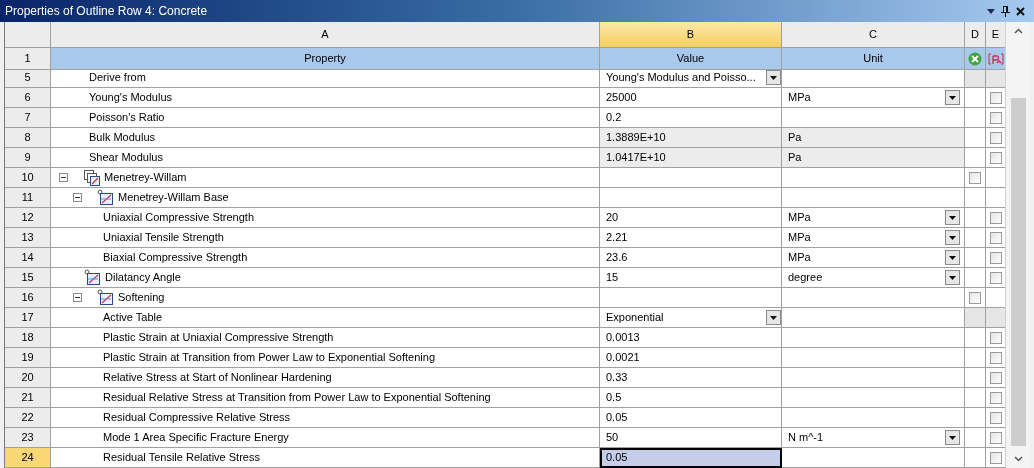 This screenshot has width=1034, height=468. What do you see at coordinates (691, 398) in the screenshot?
I see `table-cell: 0.5` at bounding box center [691, 398].